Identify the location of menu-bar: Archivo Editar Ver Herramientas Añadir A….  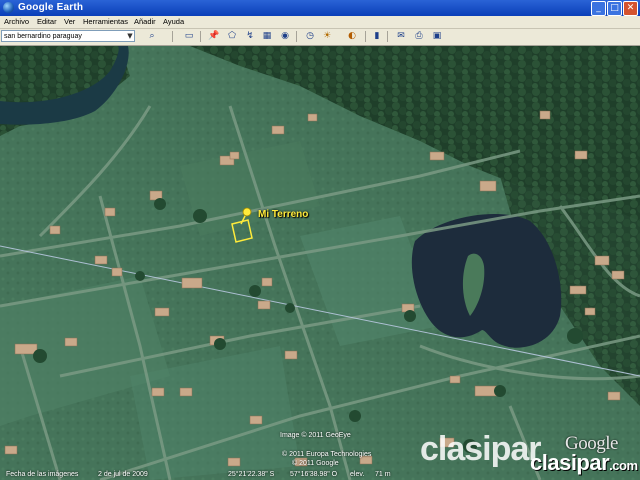
(320, 22).